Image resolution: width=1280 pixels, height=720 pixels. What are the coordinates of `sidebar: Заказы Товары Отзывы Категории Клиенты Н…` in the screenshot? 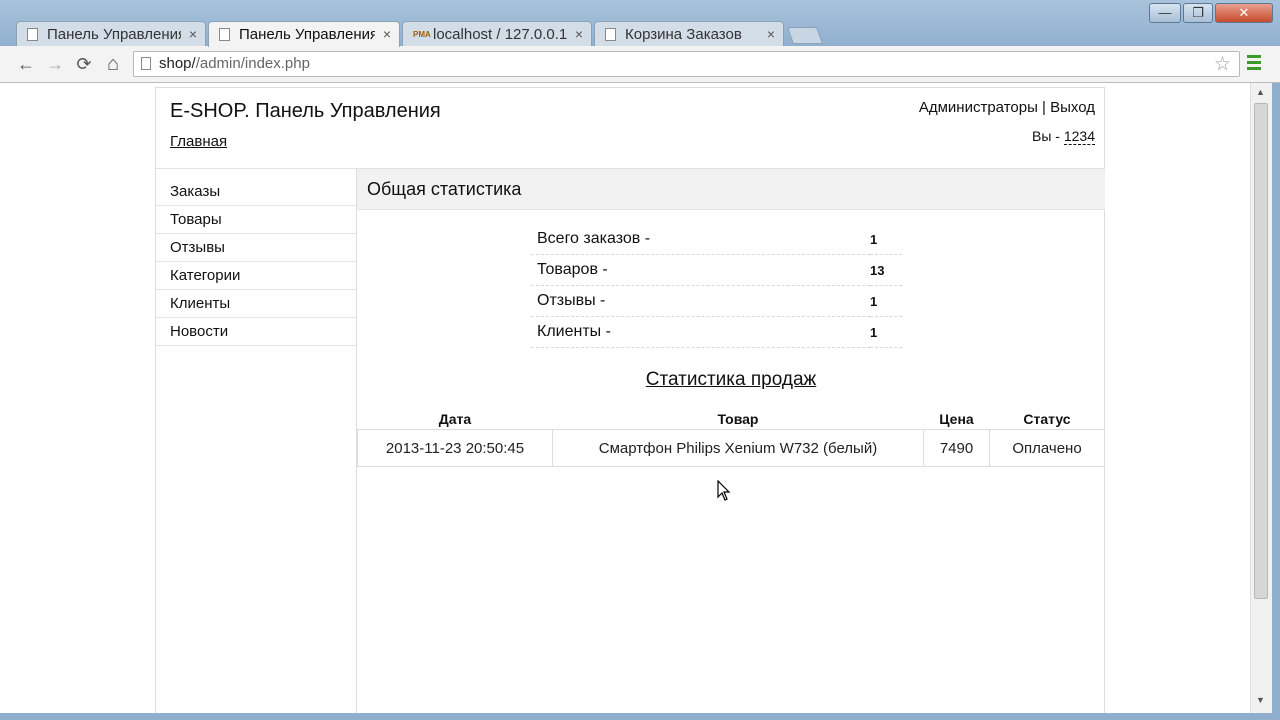 It's located at (256, 257).